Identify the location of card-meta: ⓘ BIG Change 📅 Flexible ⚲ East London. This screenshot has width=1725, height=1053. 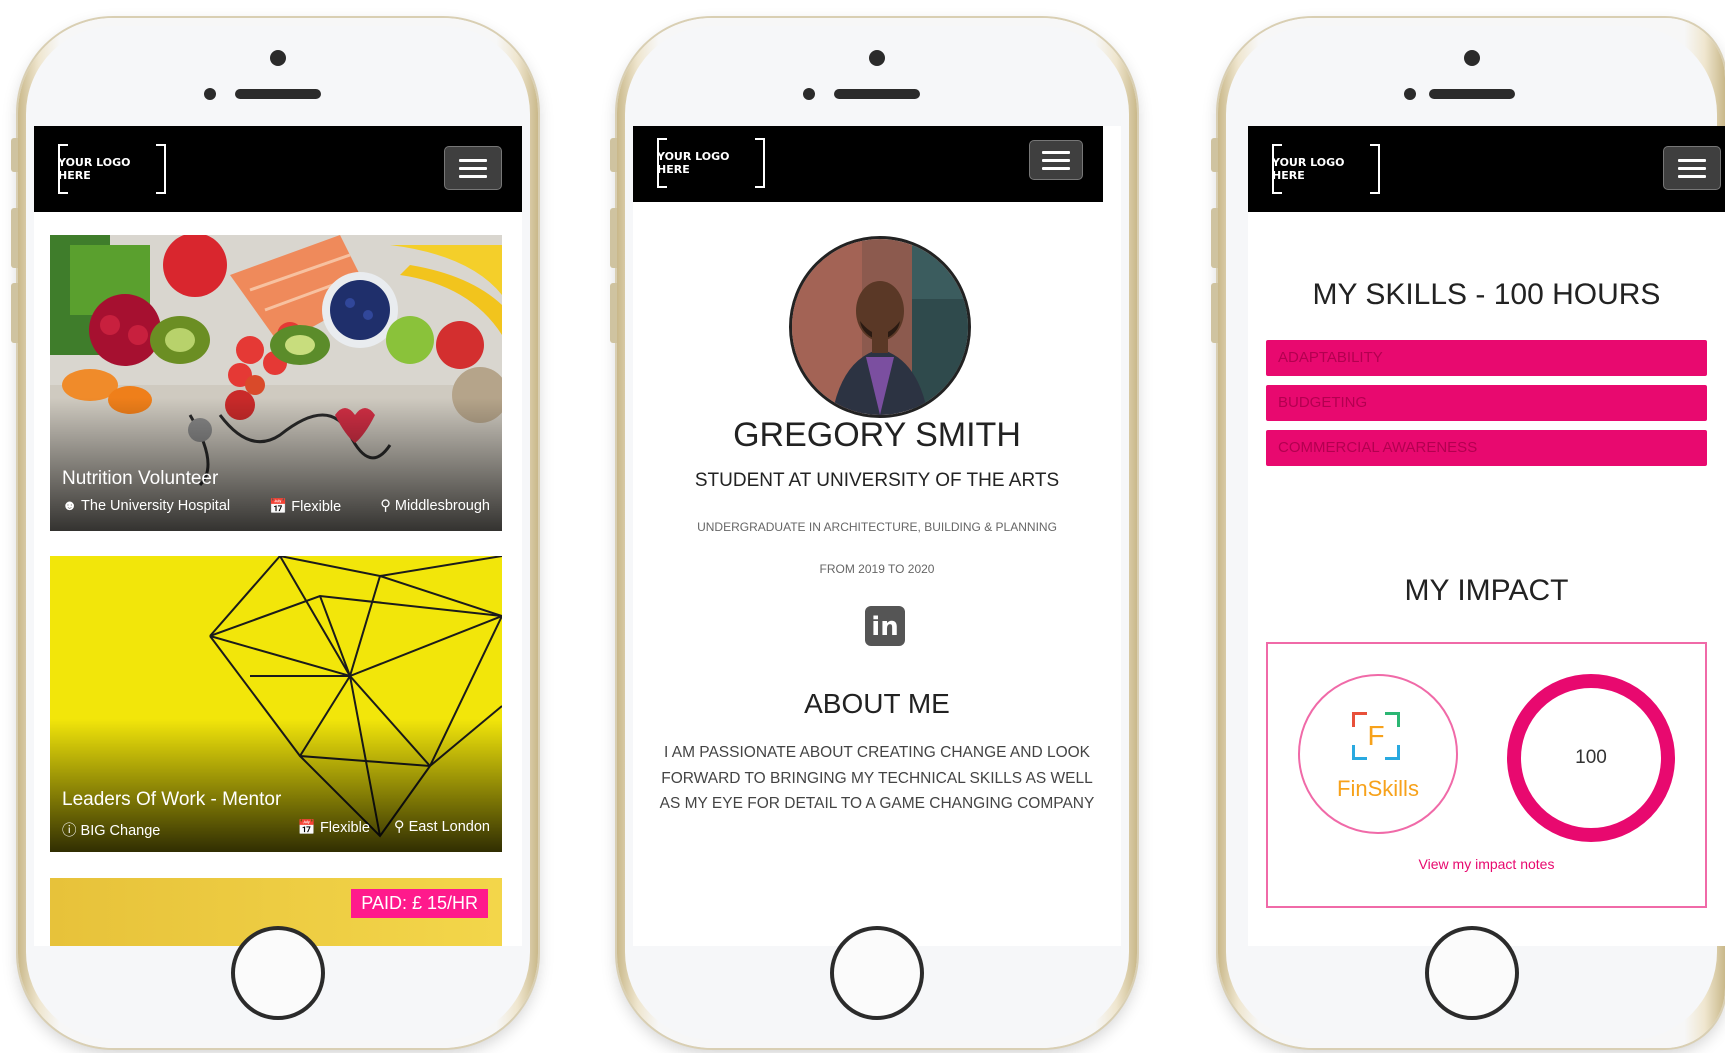
(276, 829).